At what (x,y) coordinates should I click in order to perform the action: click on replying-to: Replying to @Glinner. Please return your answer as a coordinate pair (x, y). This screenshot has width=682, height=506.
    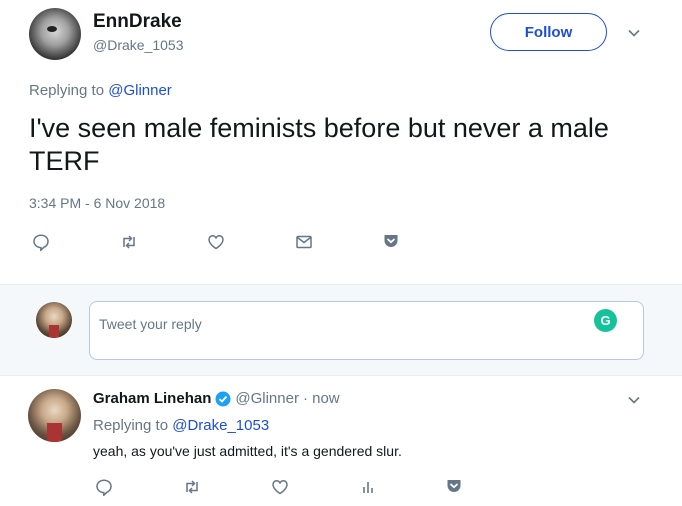
    Looking at the image, I should click on (100, 90).